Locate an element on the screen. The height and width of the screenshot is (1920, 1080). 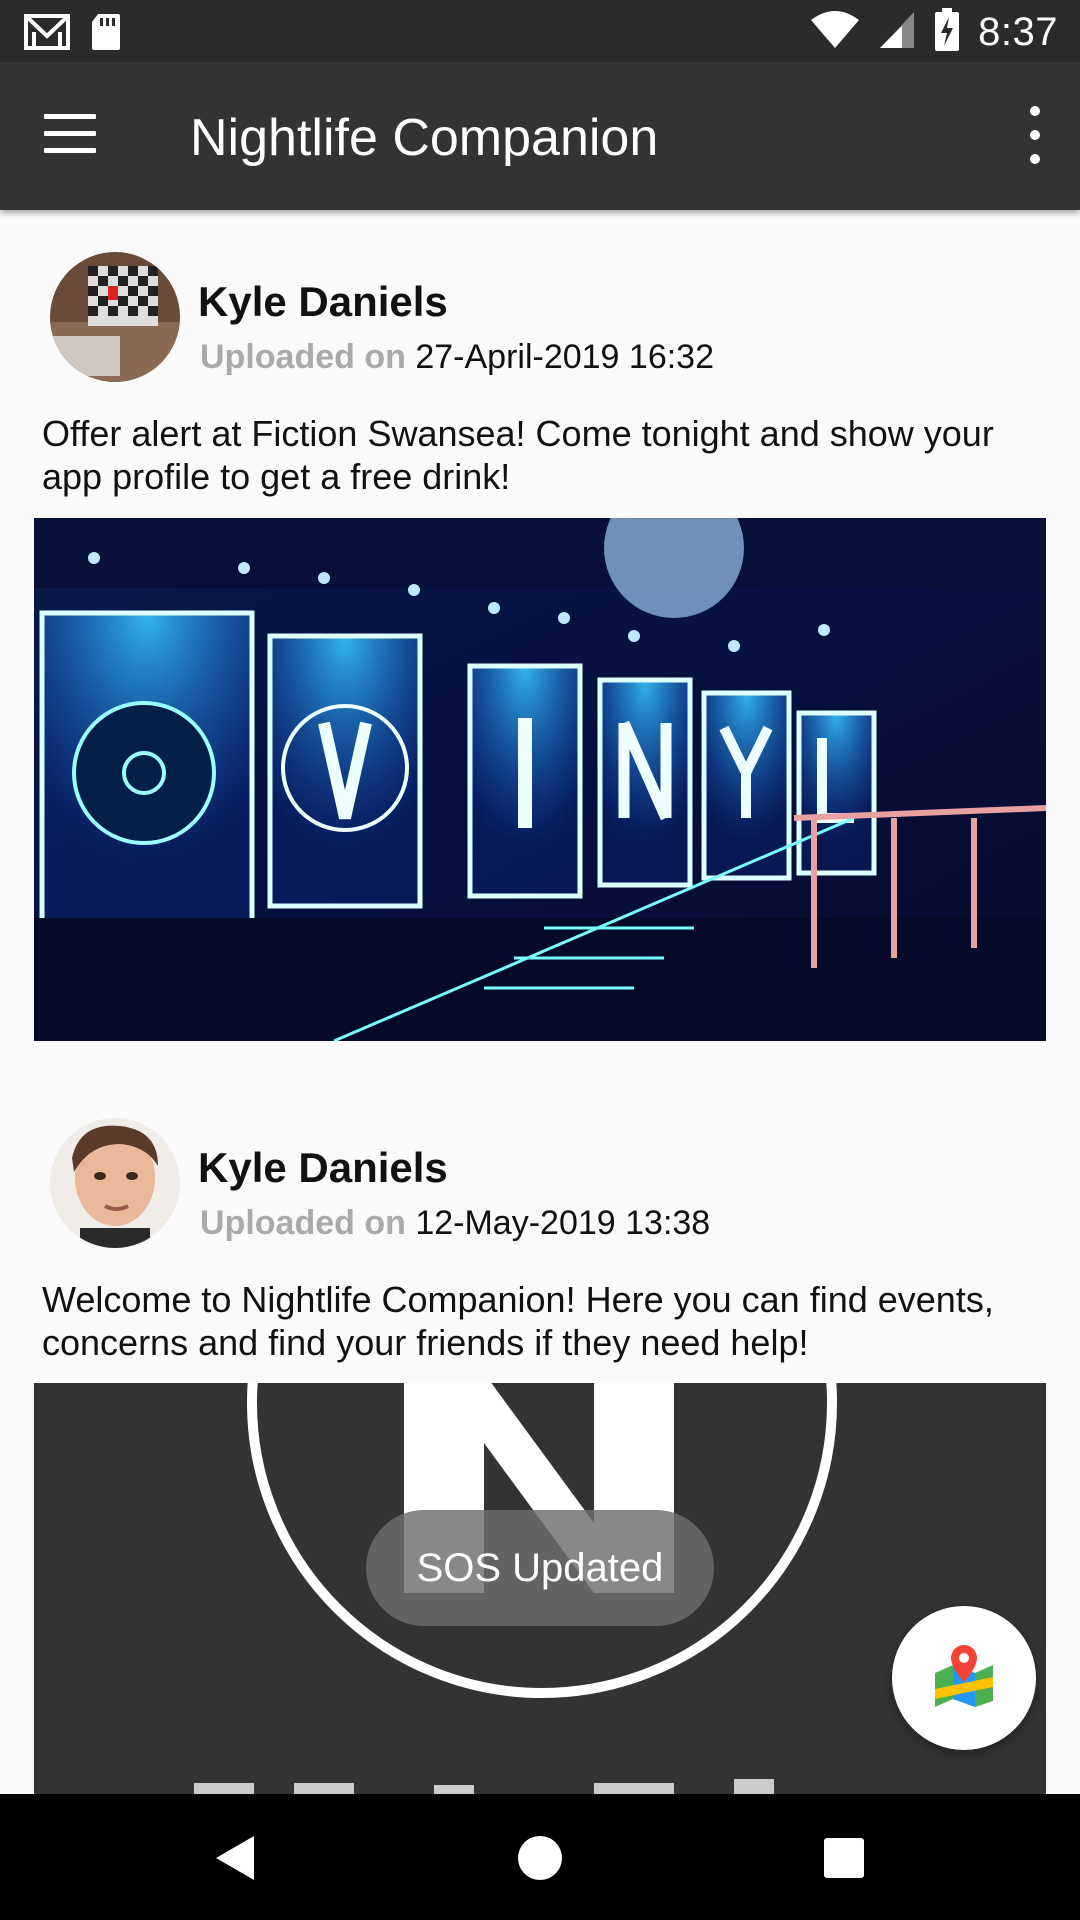
app-bar: Nightlife Companion is located at coordinates (540, 136).